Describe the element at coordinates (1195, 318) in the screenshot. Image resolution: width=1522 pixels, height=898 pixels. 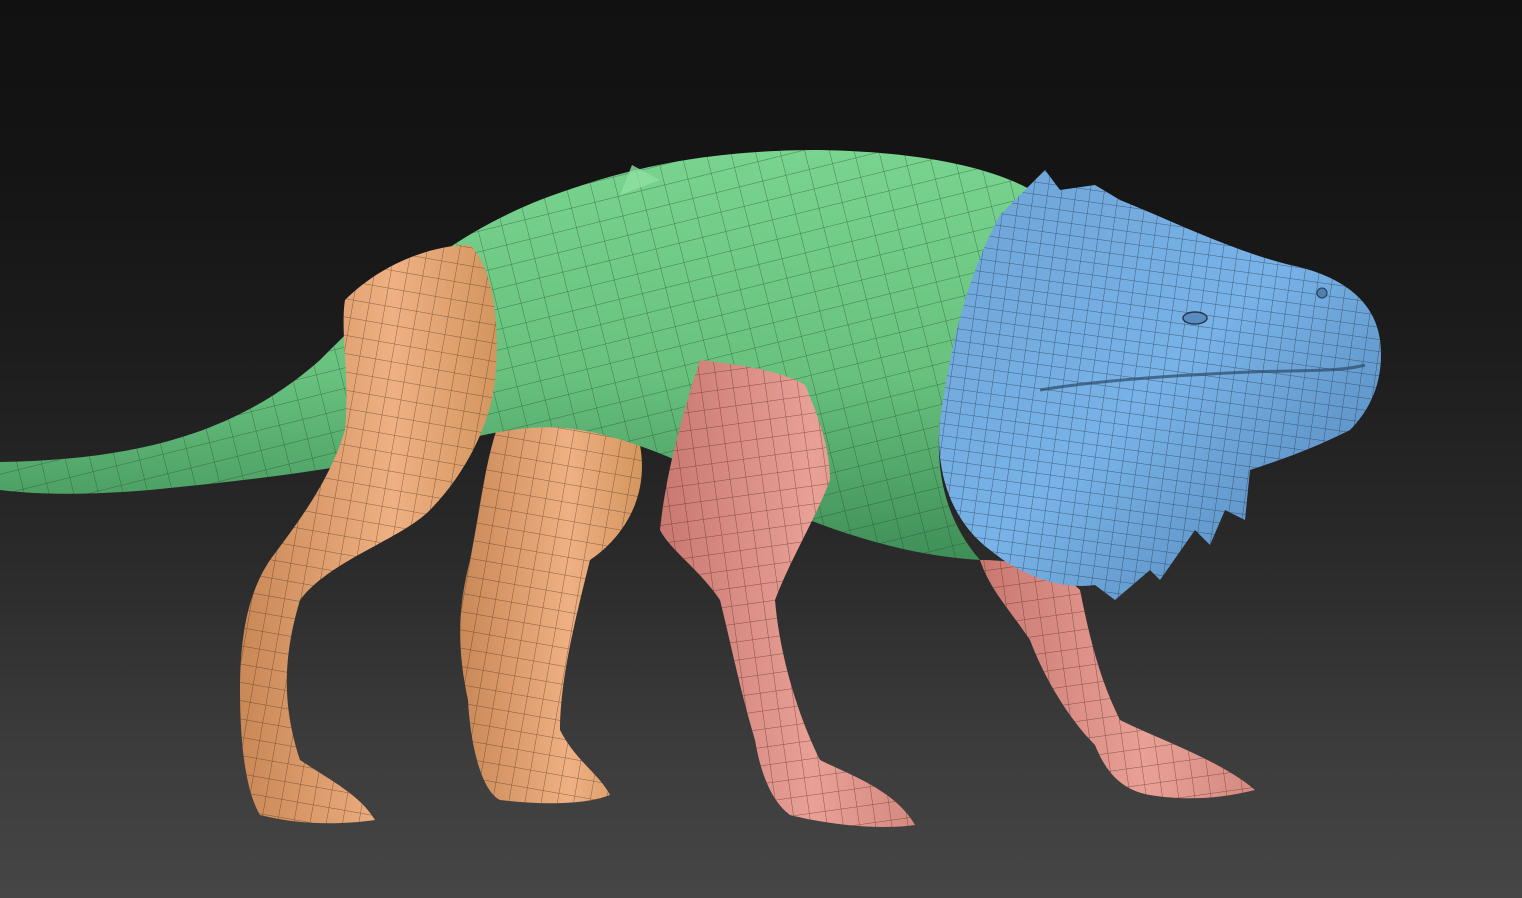
I see `eye-icon` at that location.